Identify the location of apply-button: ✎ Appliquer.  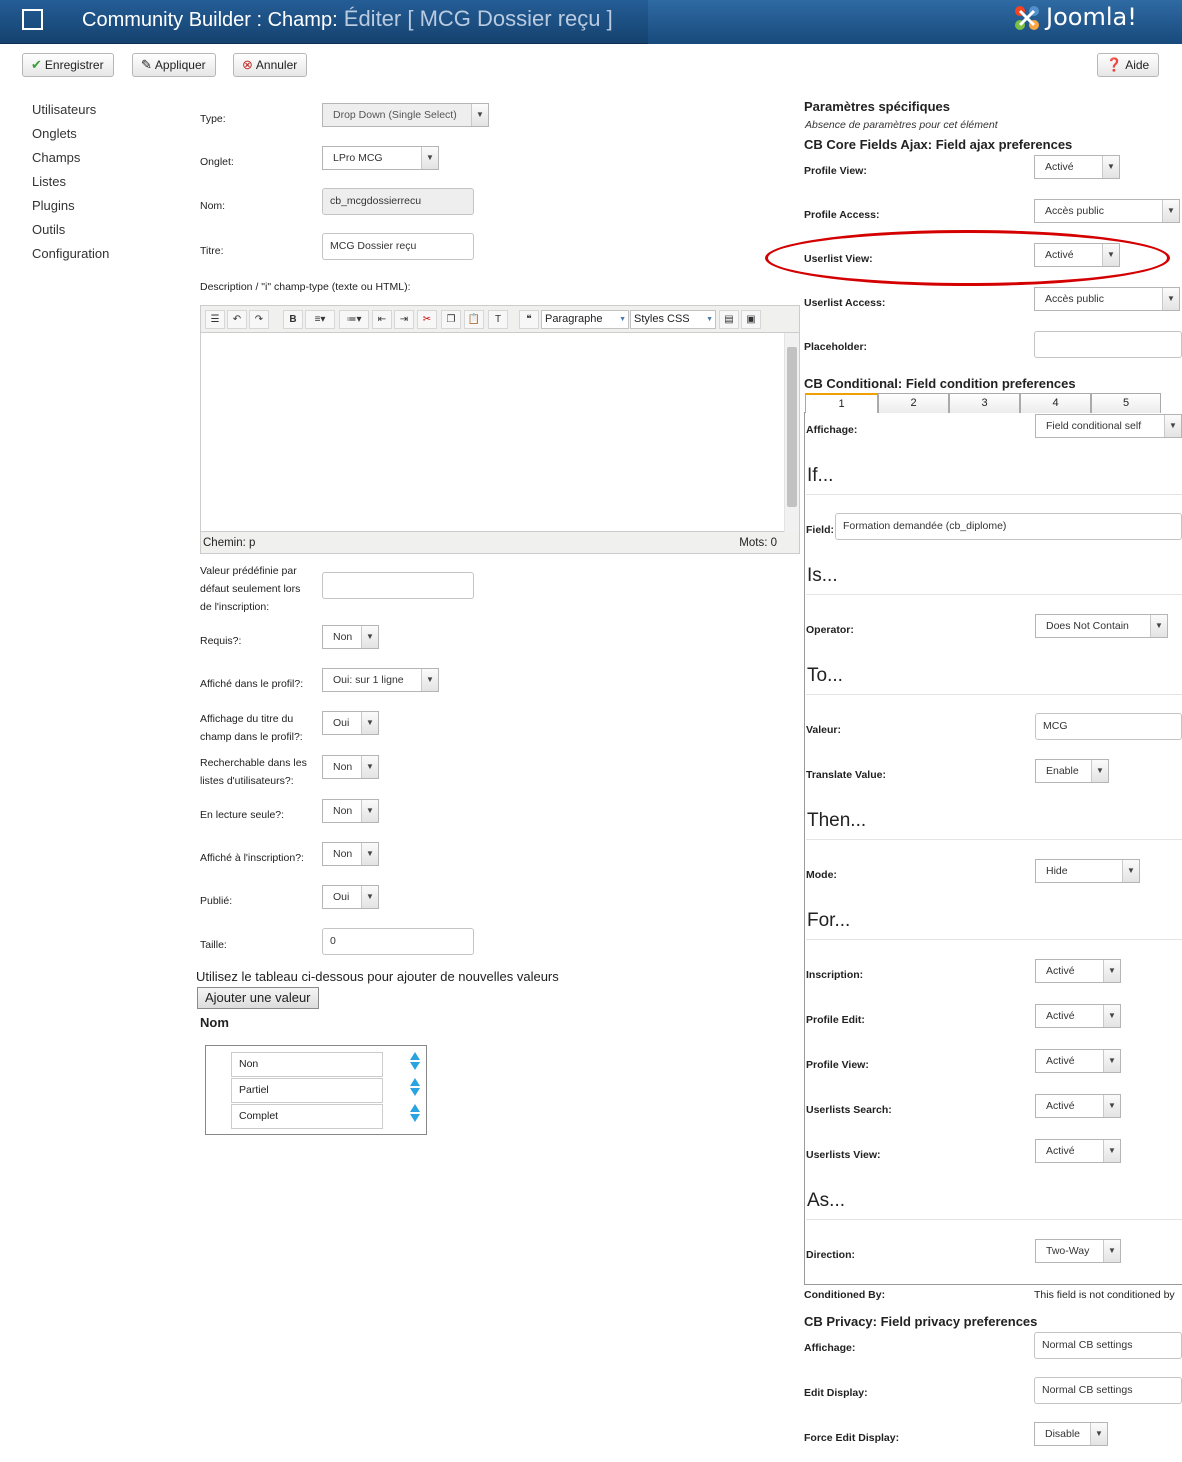
(174, 65).